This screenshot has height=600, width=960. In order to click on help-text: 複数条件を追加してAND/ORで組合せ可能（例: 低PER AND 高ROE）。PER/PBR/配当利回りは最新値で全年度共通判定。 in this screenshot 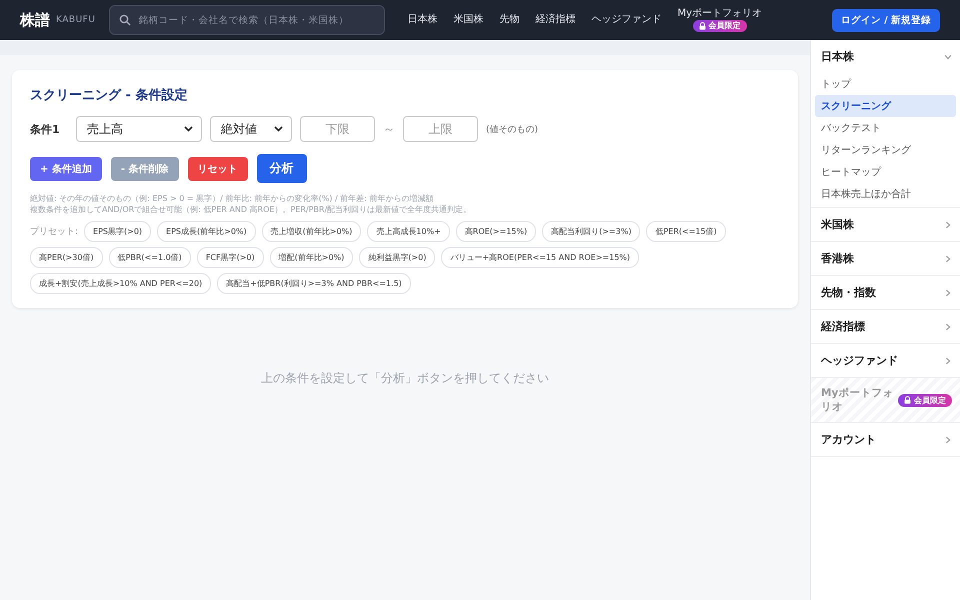, I will do `click(251, 210)`.